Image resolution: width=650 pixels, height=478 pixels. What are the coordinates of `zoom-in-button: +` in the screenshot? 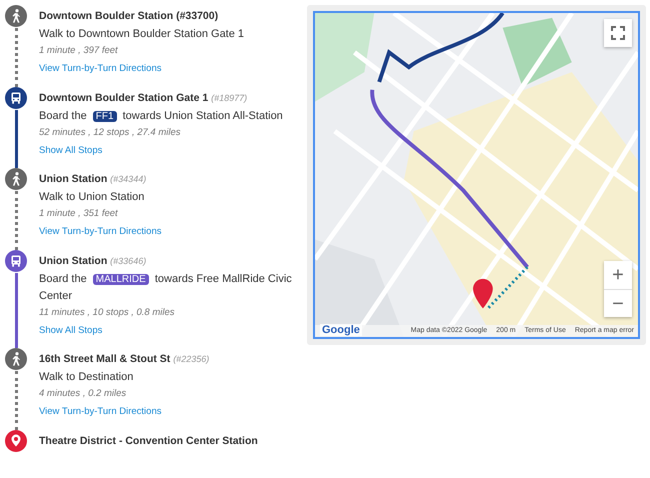 It's located at (618, 275).